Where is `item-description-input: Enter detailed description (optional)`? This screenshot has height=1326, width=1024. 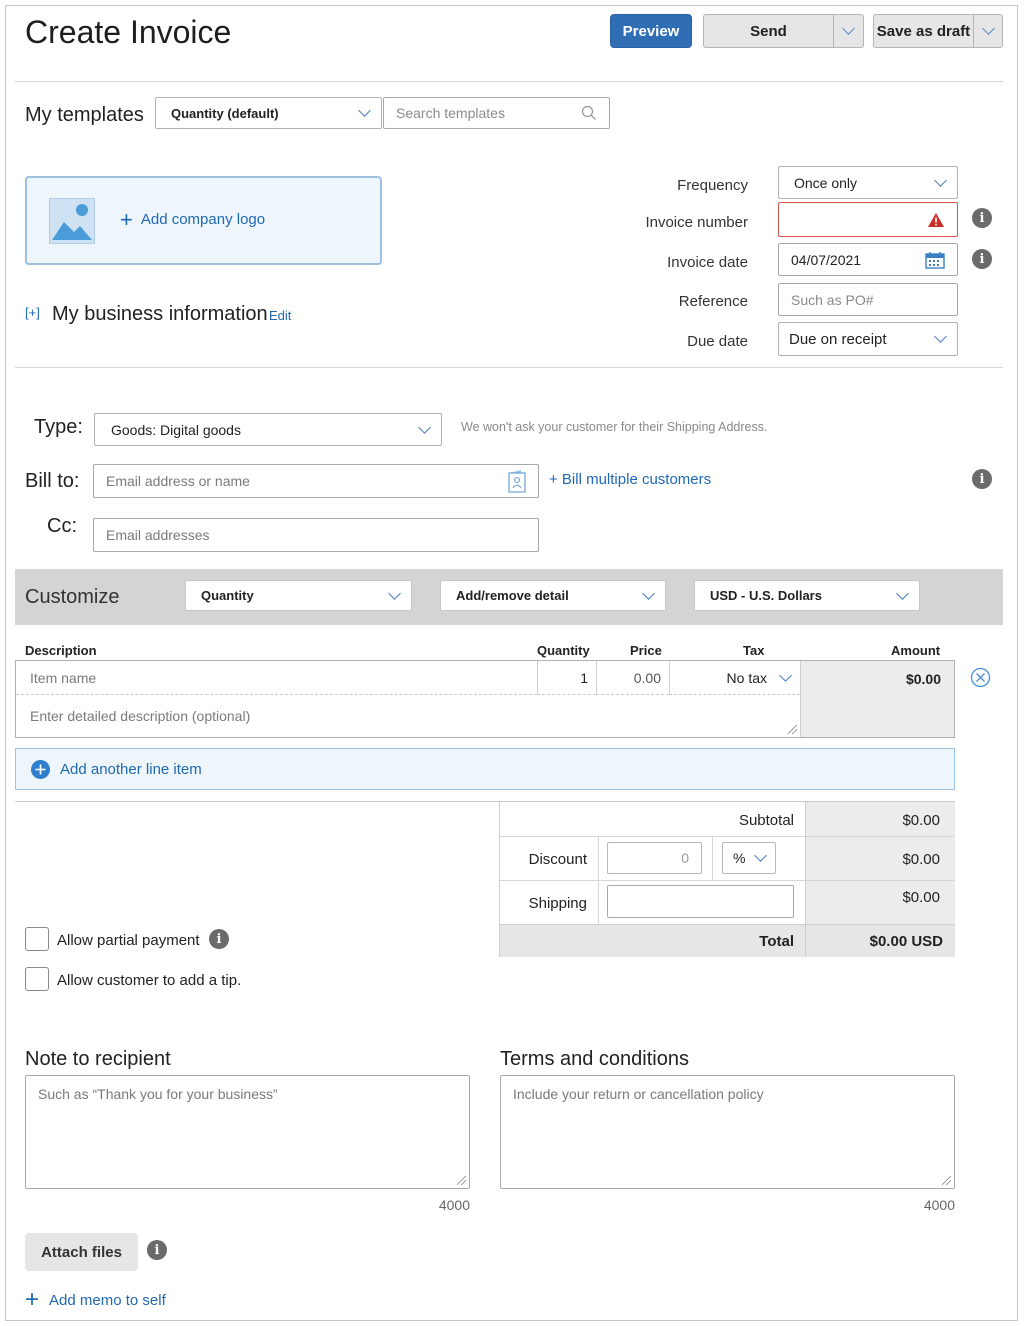
item-description-input: Enter detailed description (optional) is located at coordinates (408, 716).